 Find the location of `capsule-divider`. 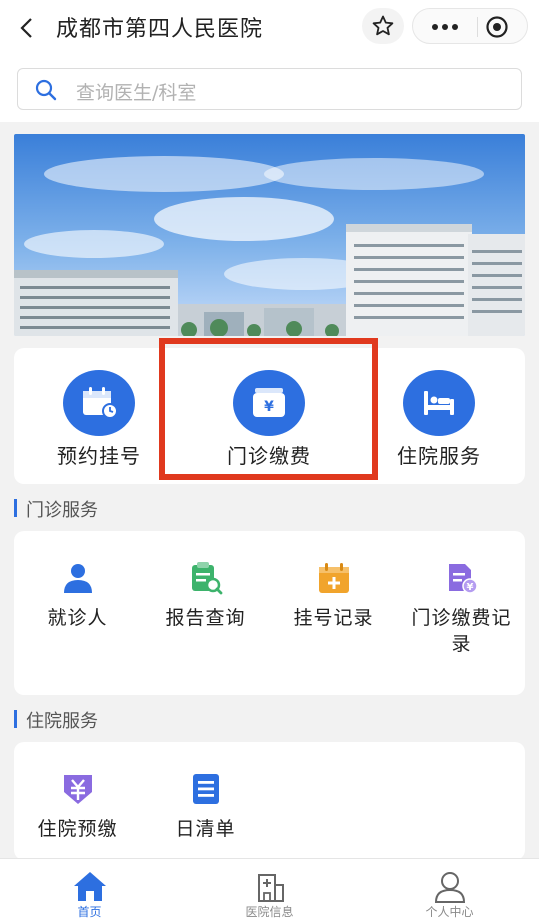

capsule-divider is located at coordinates (477, 27).